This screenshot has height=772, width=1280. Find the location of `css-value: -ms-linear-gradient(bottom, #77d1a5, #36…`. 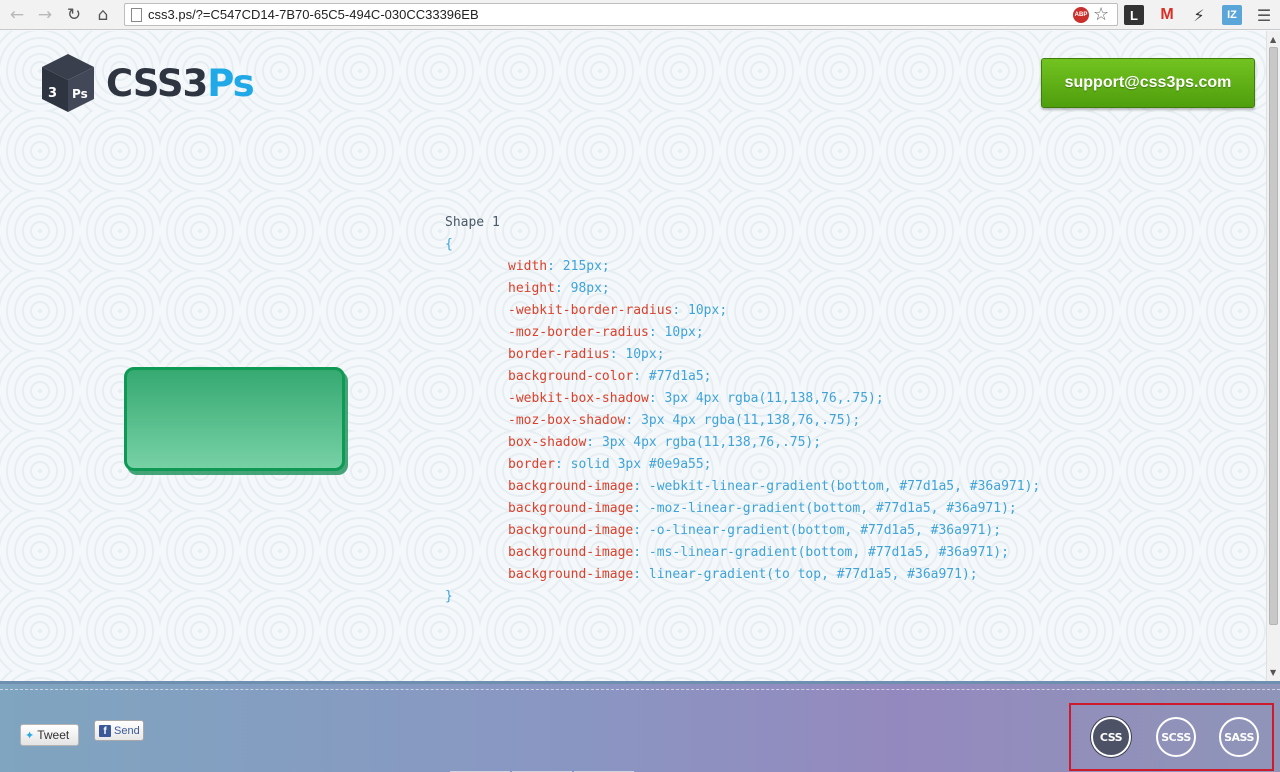

css-value: -ms-linear-gradient(bottom, #77d1a5, #36… is located at coordinates (828, 552).